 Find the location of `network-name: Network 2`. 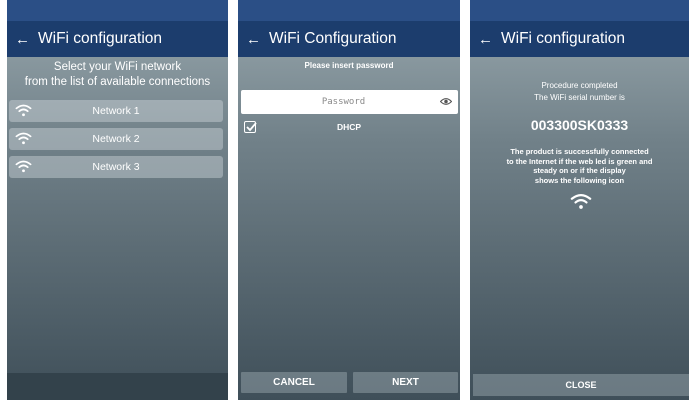

network-name: Network 2 is located at coordinates (116, 139).